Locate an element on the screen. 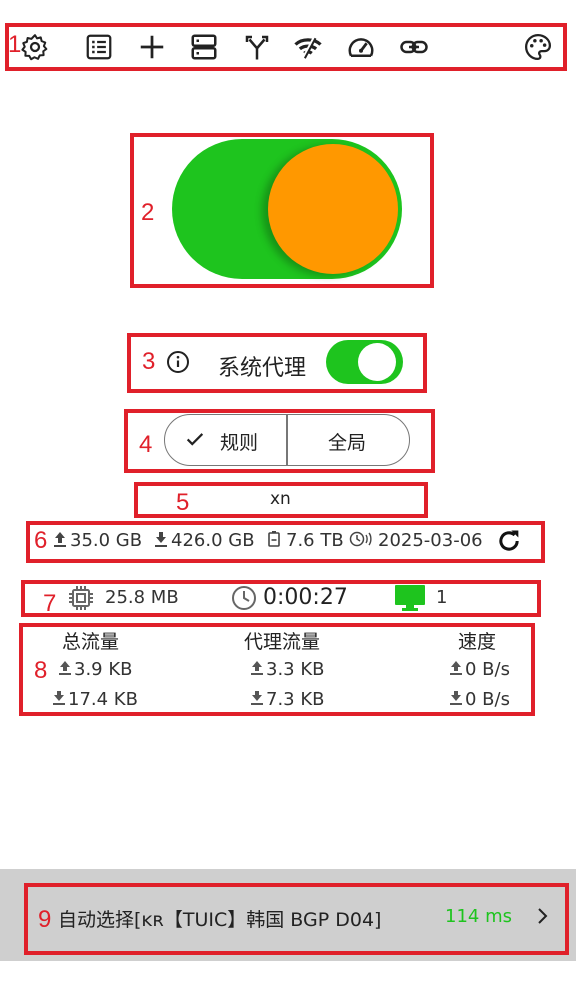 This screenshot has width=576, height=986. traffic-proxy-up: 3.3 KB is located at coordinates (295, 669).